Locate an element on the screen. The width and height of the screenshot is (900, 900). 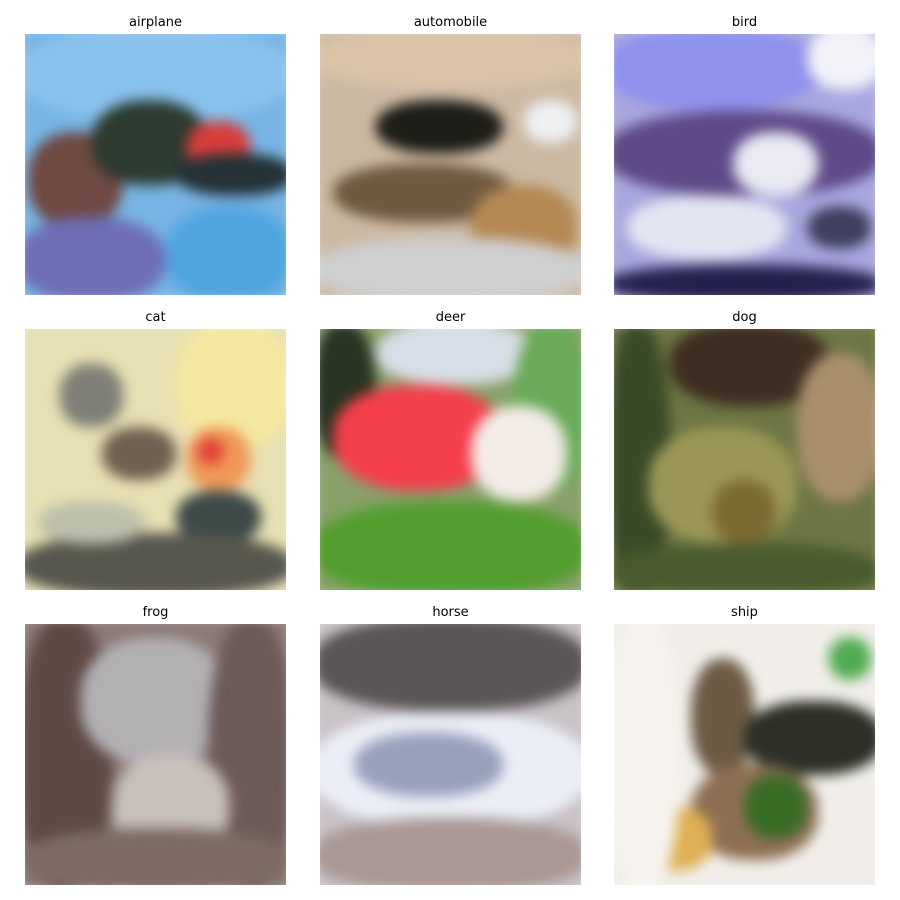
panel-horse: horse is located at coordinates (450, 744).